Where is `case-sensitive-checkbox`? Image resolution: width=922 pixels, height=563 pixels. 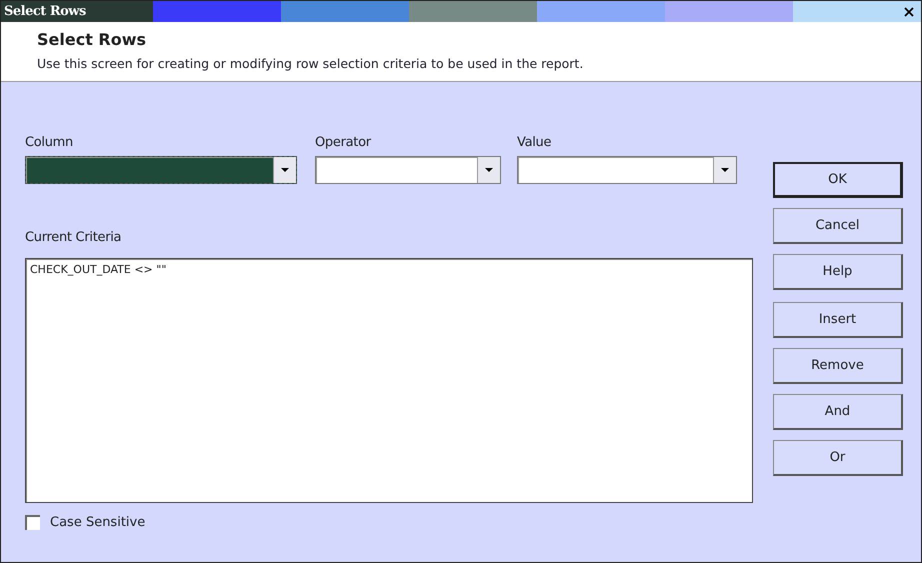 case-sensitive-checkbox is located at coordinates (32, 522).